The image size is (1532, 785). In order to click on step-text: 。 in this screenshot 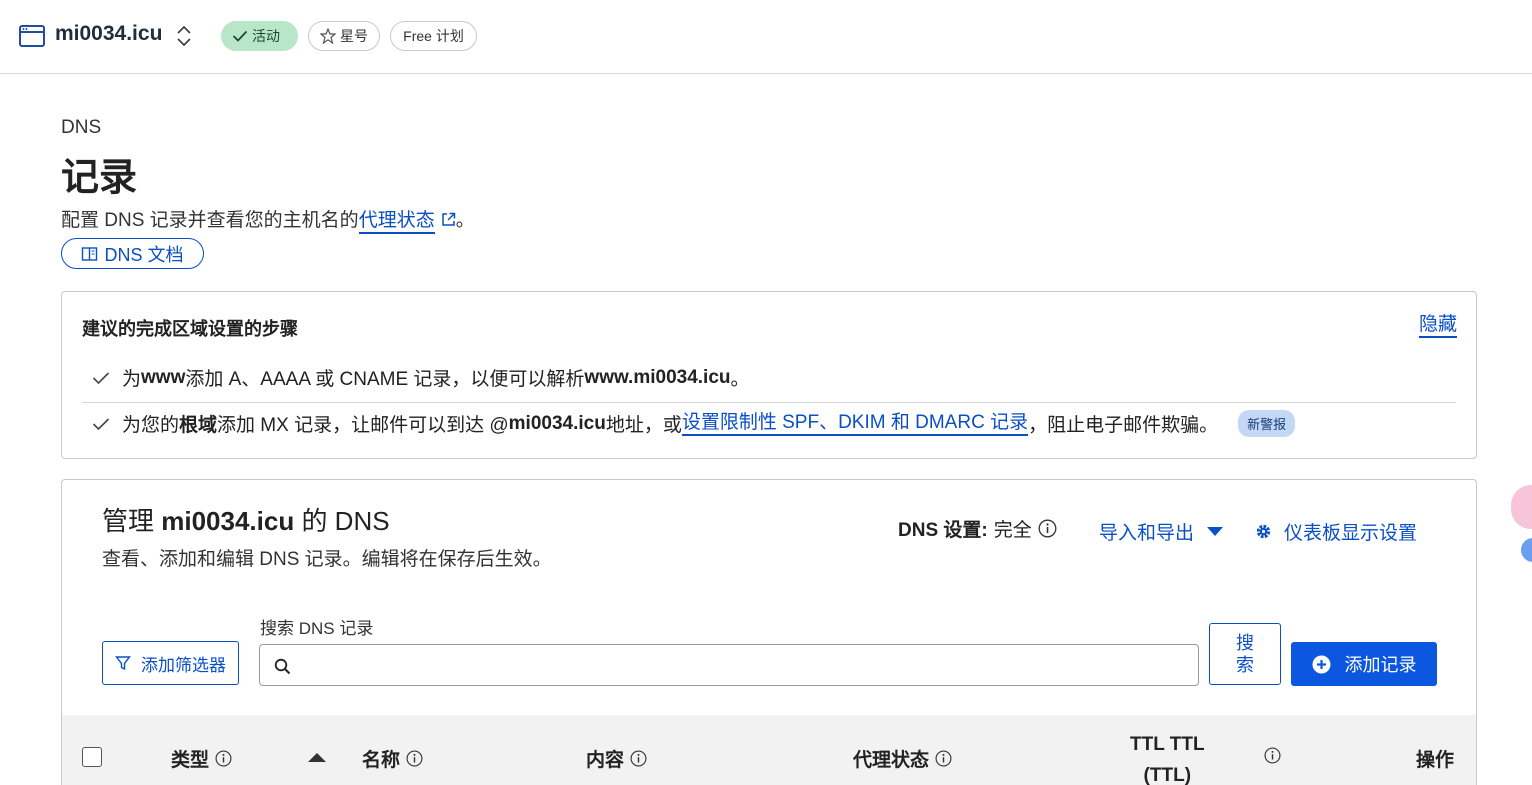, I will do `click(740, 379)`.